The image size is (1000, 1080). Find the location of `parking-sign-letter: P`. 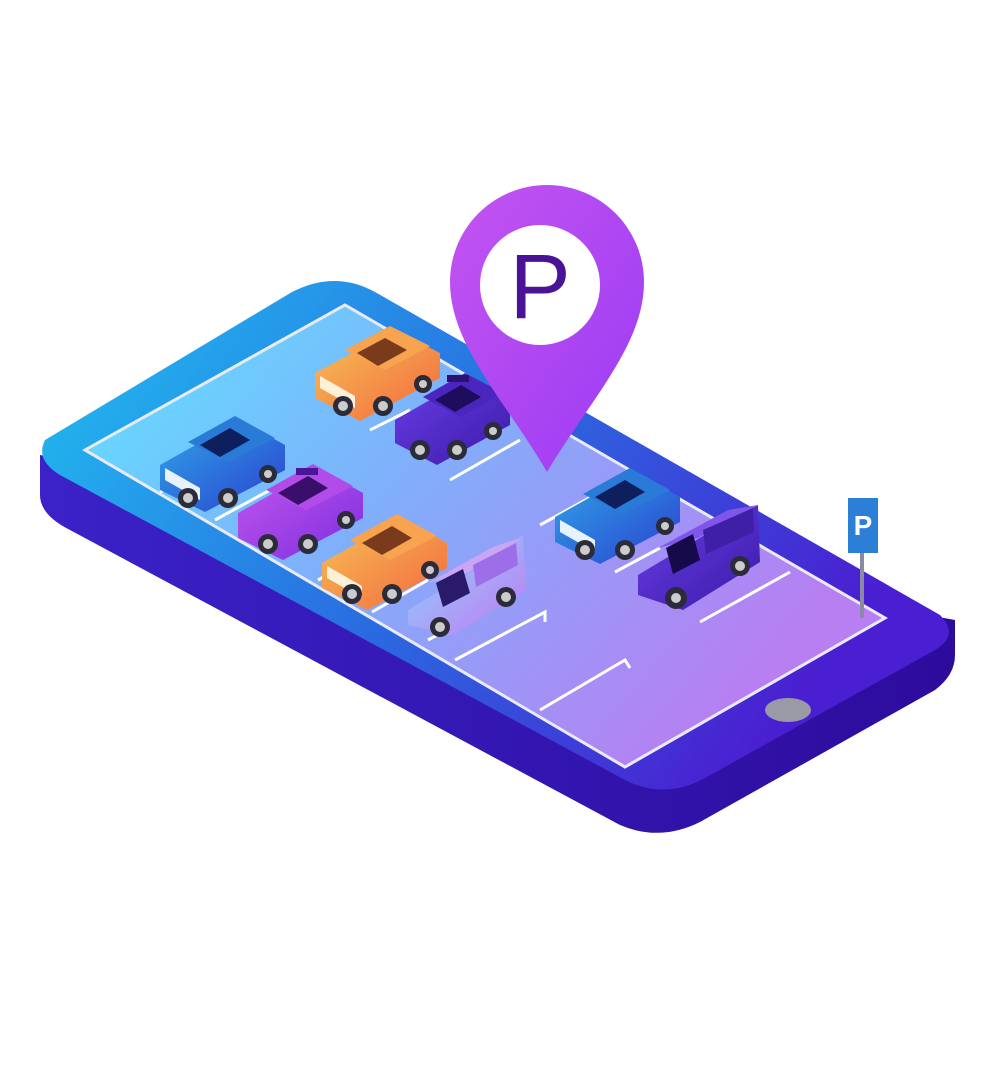

parking-sign-letter: P is located at coordinates (863, 525).